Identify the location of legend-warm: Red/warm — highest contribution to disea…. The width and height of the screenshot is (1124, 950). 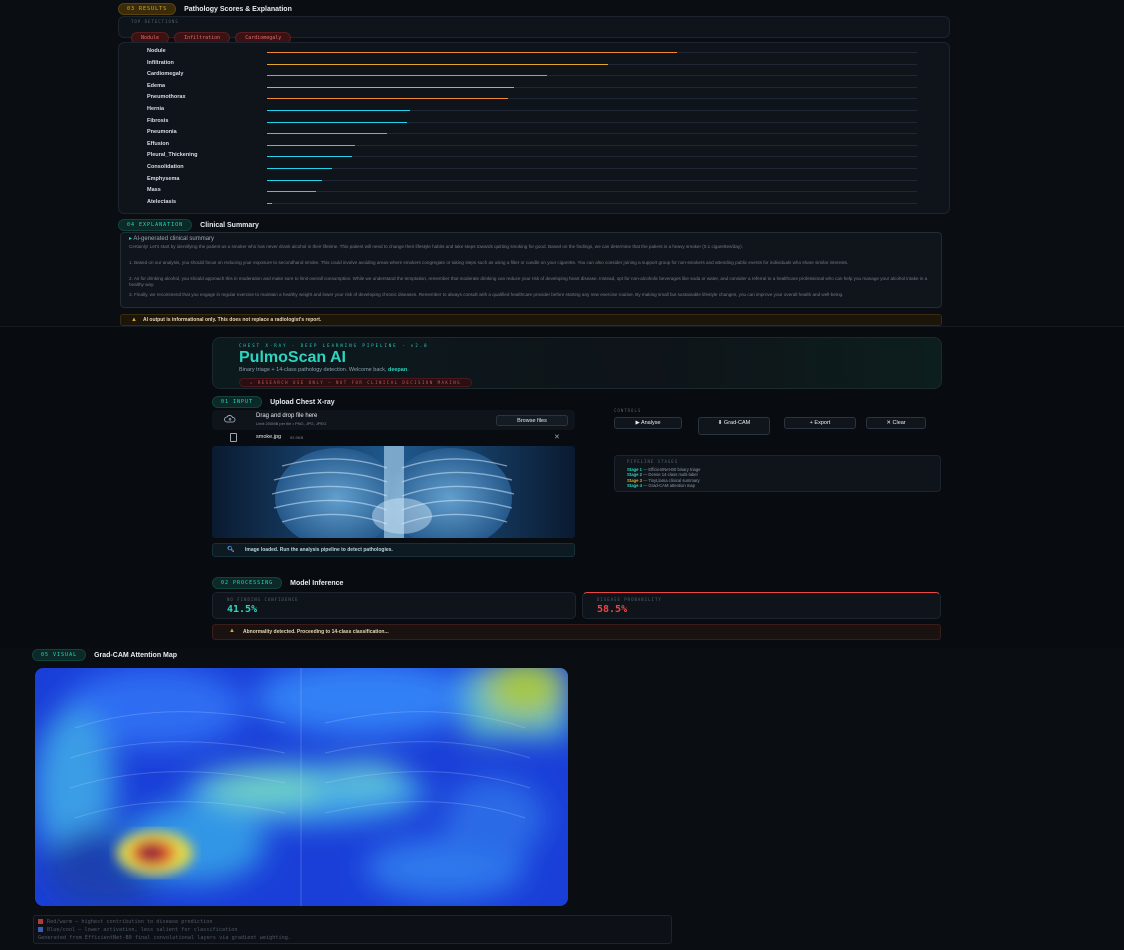
(125, 922).